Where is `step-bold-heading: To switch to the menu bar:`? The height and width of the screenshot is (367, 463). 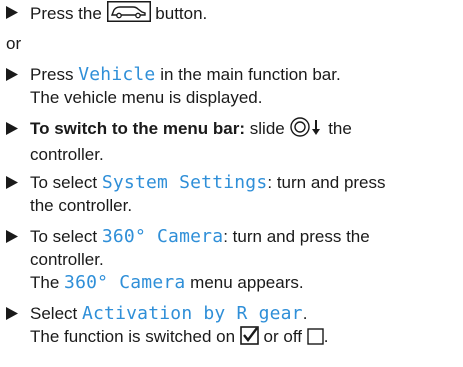 step-bold-heading: To switch to the menu bar: is located at coordinates (138, 128).